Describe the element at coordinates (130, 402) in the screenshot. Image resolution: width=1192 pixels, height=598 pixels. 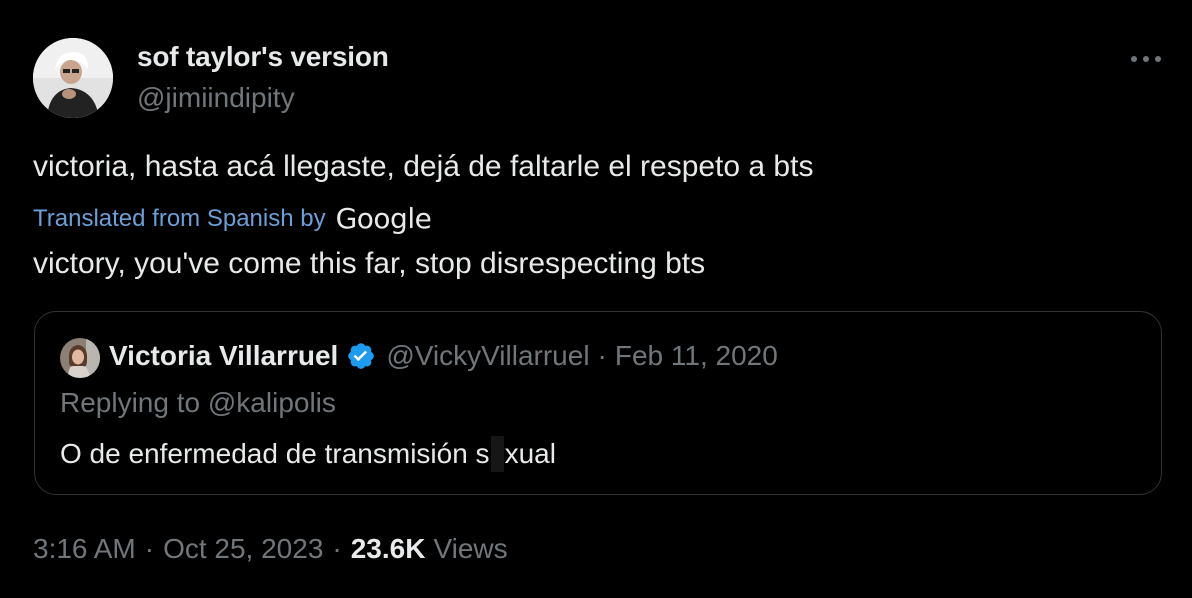
I see `replying-to-prefix: Replying to` at that location.